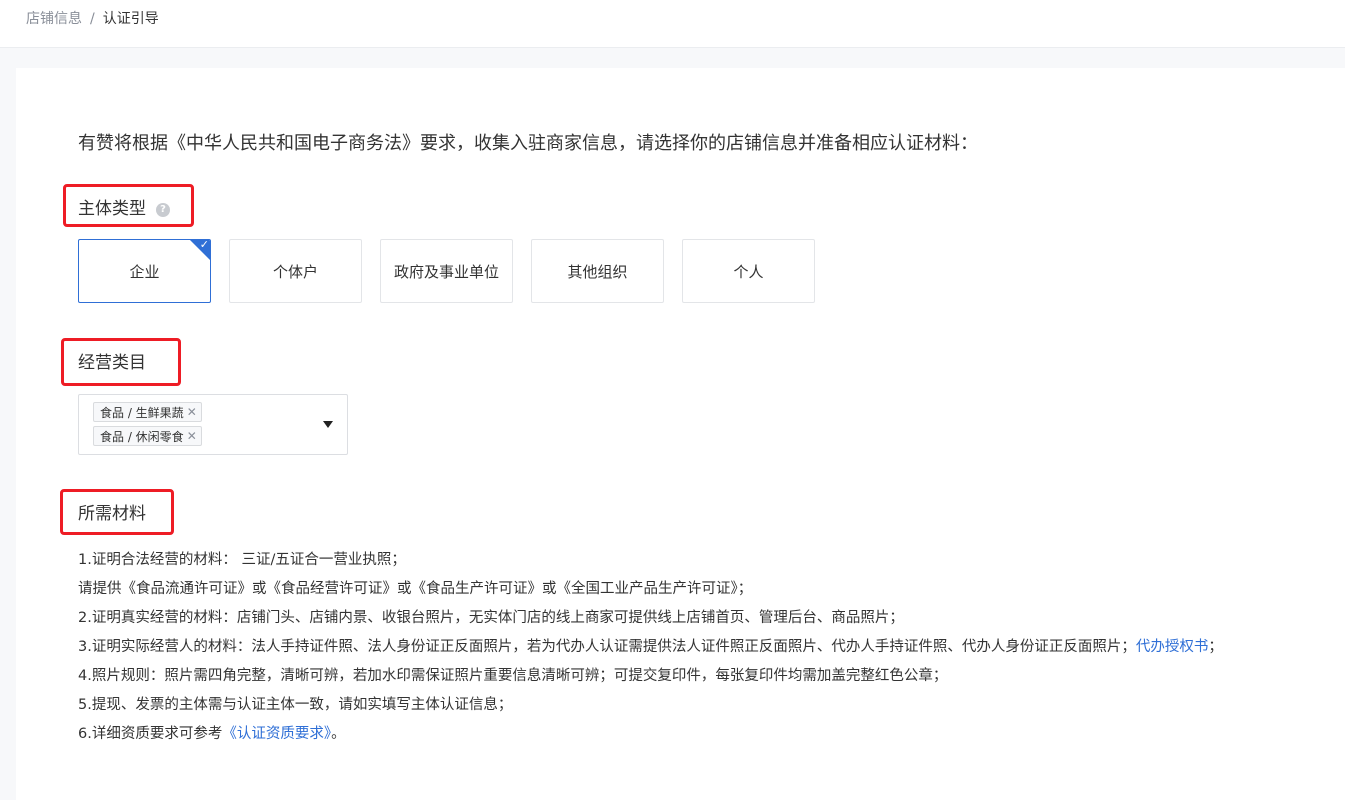 This screenshot has width=1345, height=800. What do you see at coordinates (213, 424) in the screenshot?
I see `category-select: 食品 / 生鲜果蔬 ✕ 食品 / 休闲零食 ✕` at bounding box center [213, 424].